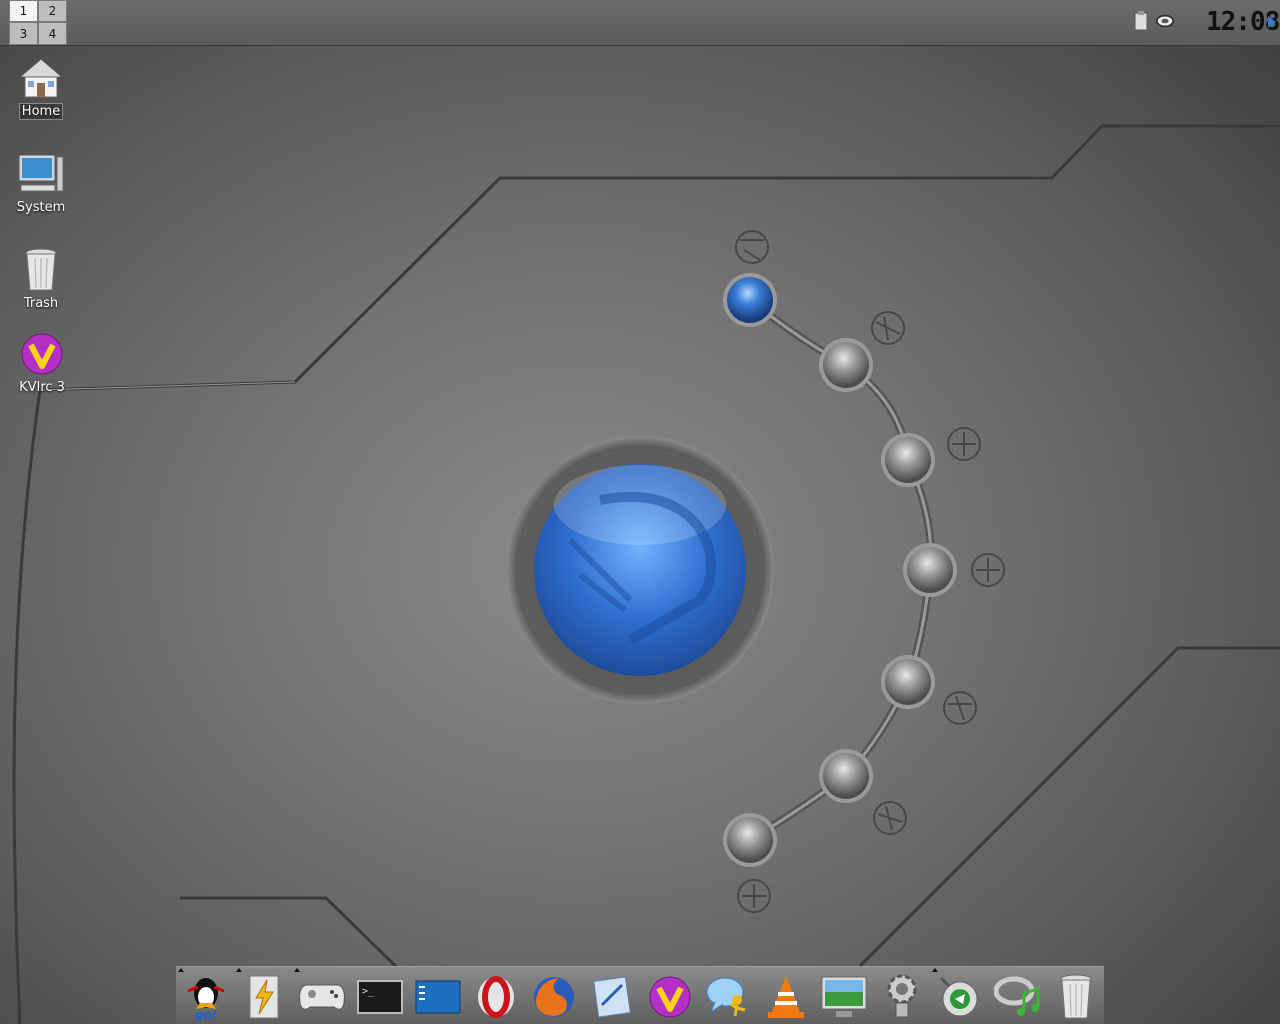 This screenshot has height=1024, width=1280. Describe the element at coordinates (496, 997) in the screenshot. I see `dock-opera-icon` at that location.